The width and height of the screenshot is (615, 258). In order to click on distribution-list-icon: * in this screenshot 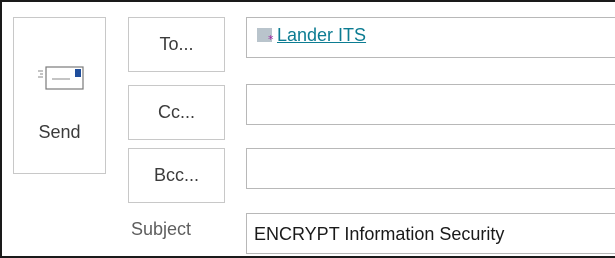, I will do `click(266, 36)`.